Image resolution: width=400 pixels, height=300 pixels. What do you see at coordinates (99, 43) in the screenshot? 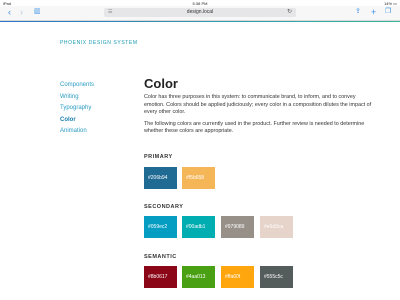
I see `brand-title: PHOENIX DESIGN SYSTEM` at bounding box center [99, 43].